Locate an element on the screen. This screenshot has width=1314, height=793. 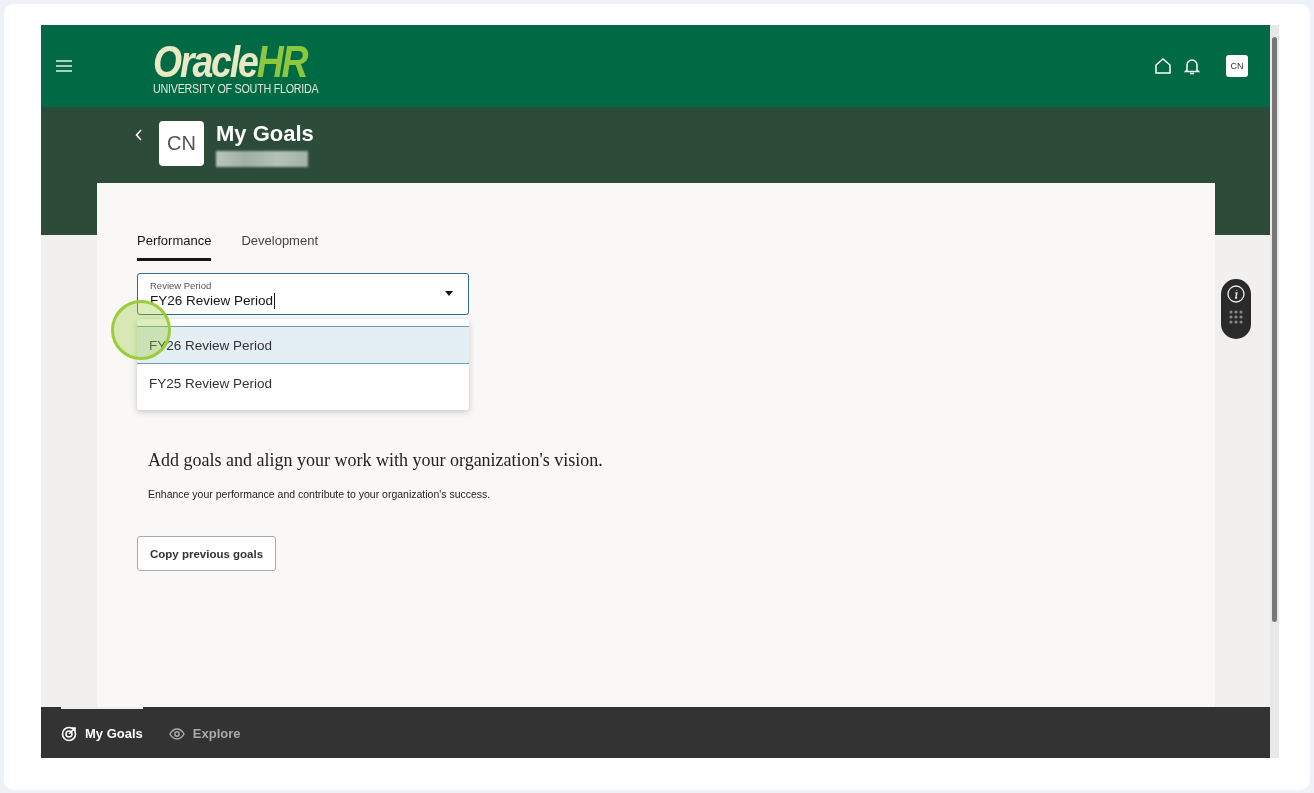
page-title: My Goals is located at coordinates (265, 134).